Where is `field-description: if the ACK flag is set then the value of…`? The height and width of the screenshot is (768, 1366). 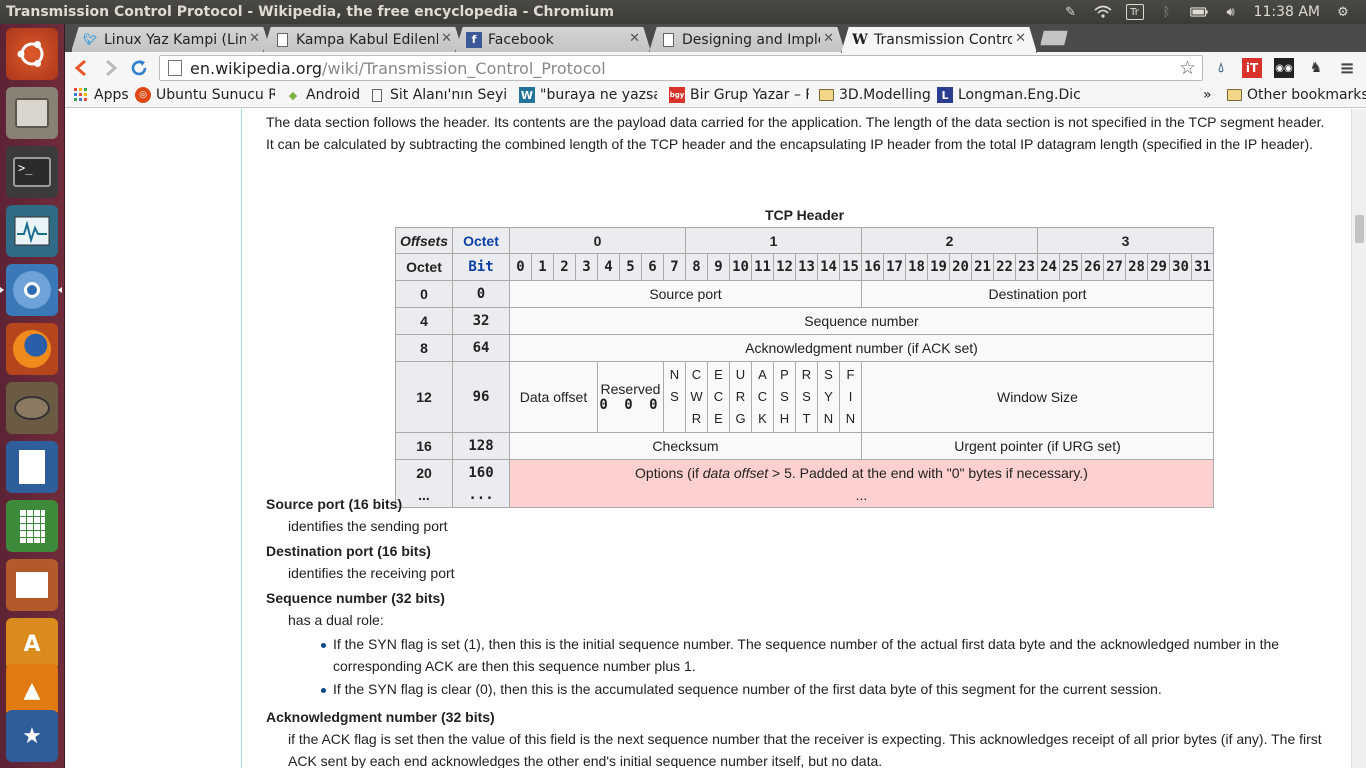
field-description: if the ACK flag is set then the value of… is located at coordinates (805, 749).